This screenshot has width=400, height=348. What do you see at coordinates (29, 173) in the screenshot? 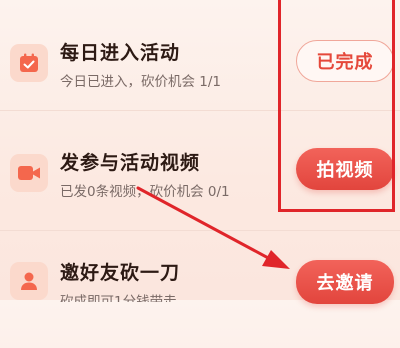
I see `video-camera-icon` at bounding box center [29, 173].